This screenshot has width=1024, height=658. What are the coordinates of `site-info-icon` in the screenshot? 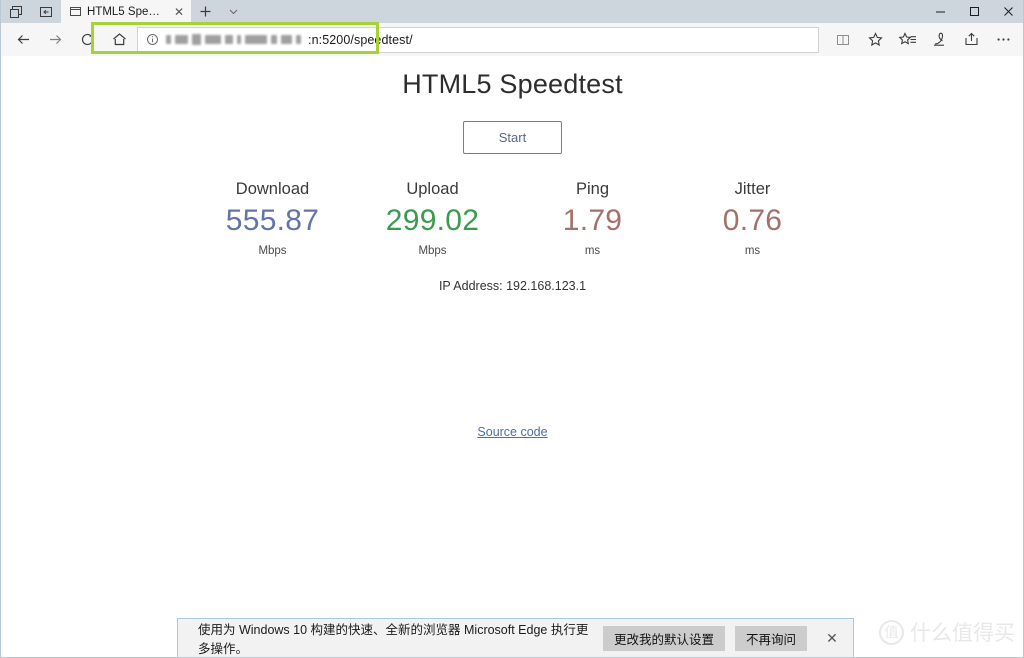 It's located at (152, 39).